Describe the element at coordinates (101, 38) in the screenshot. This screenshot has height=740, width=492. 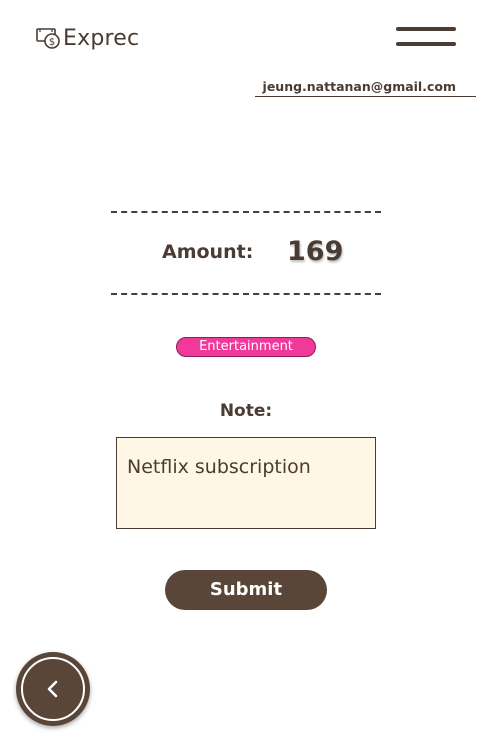
I see `app-name: Exprec` at that location.